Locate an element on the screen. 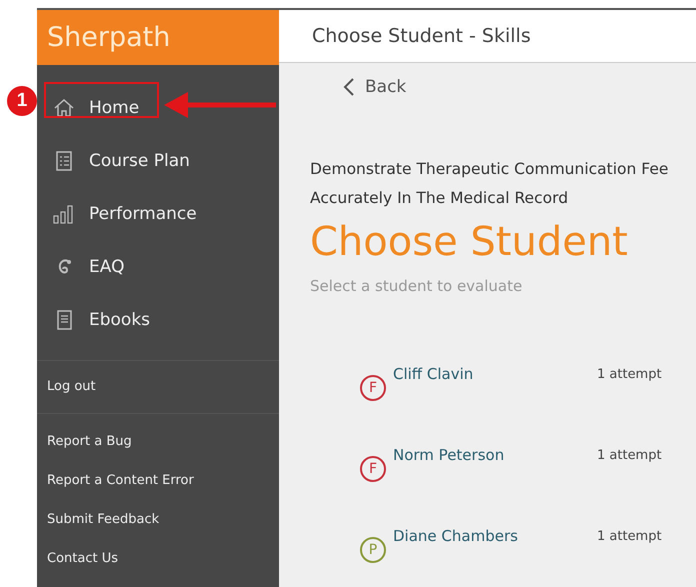 This screenshot has width=696, height=587. nav-item: Performance is located at coordinates (158, 213).